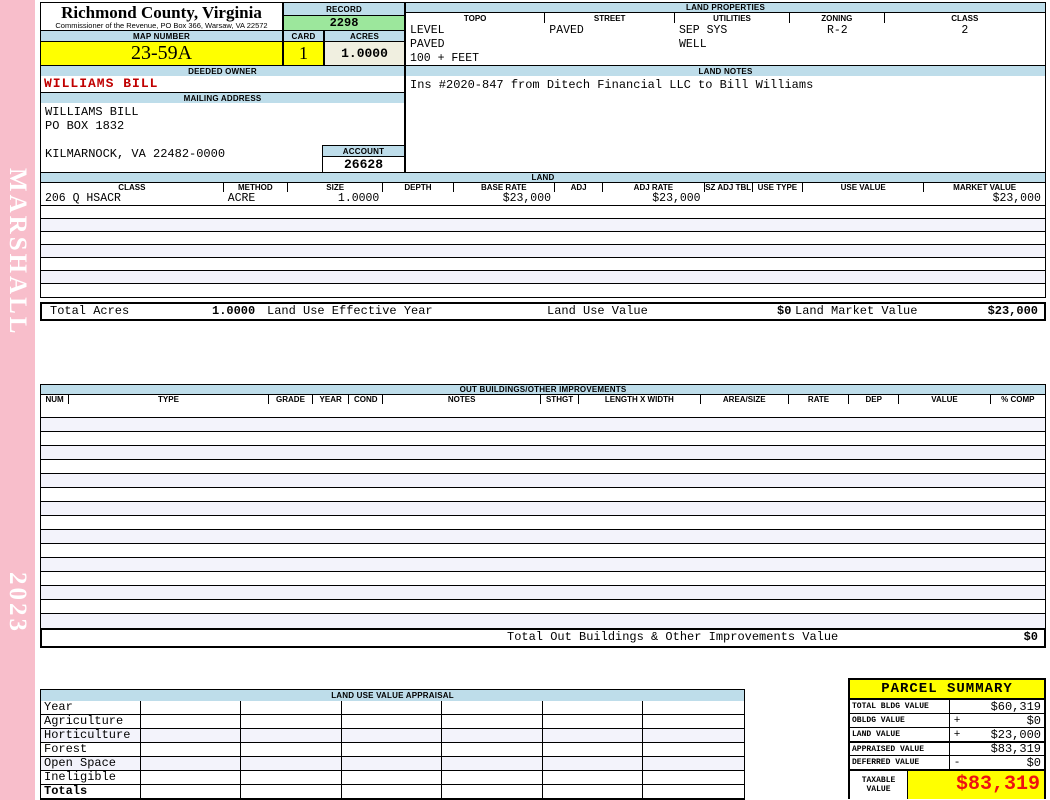 Image resolution: width=1050 pixels, height=800 pixels. Describe the element at coordinates (1033, 720) in the screenshot. I see `parcel-summary-row-value: $0` at that location.